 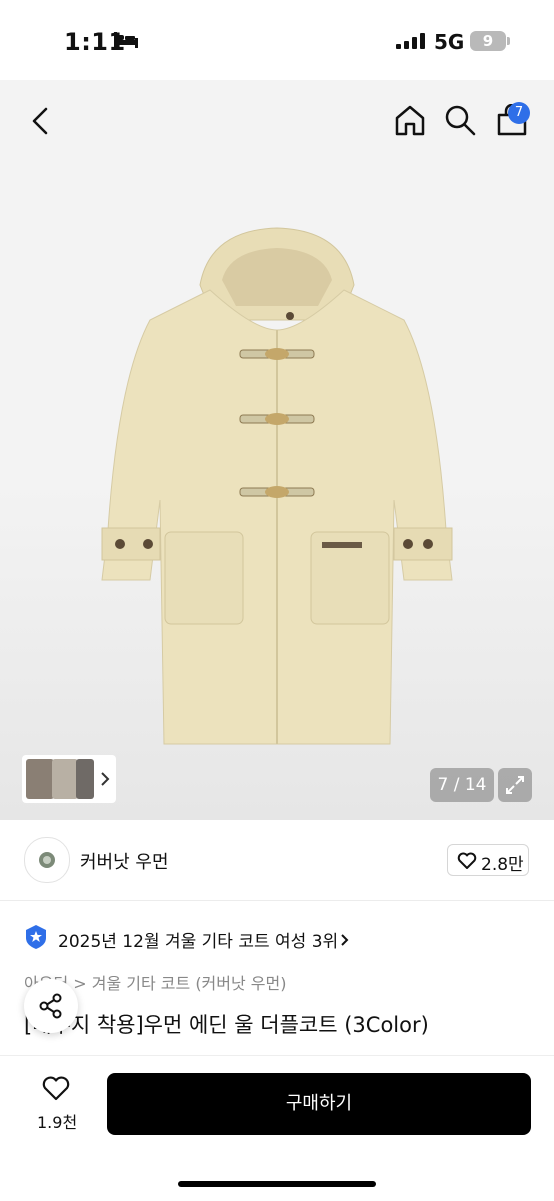 I want to click on network-type: 5G, so click(x=449, y=42).